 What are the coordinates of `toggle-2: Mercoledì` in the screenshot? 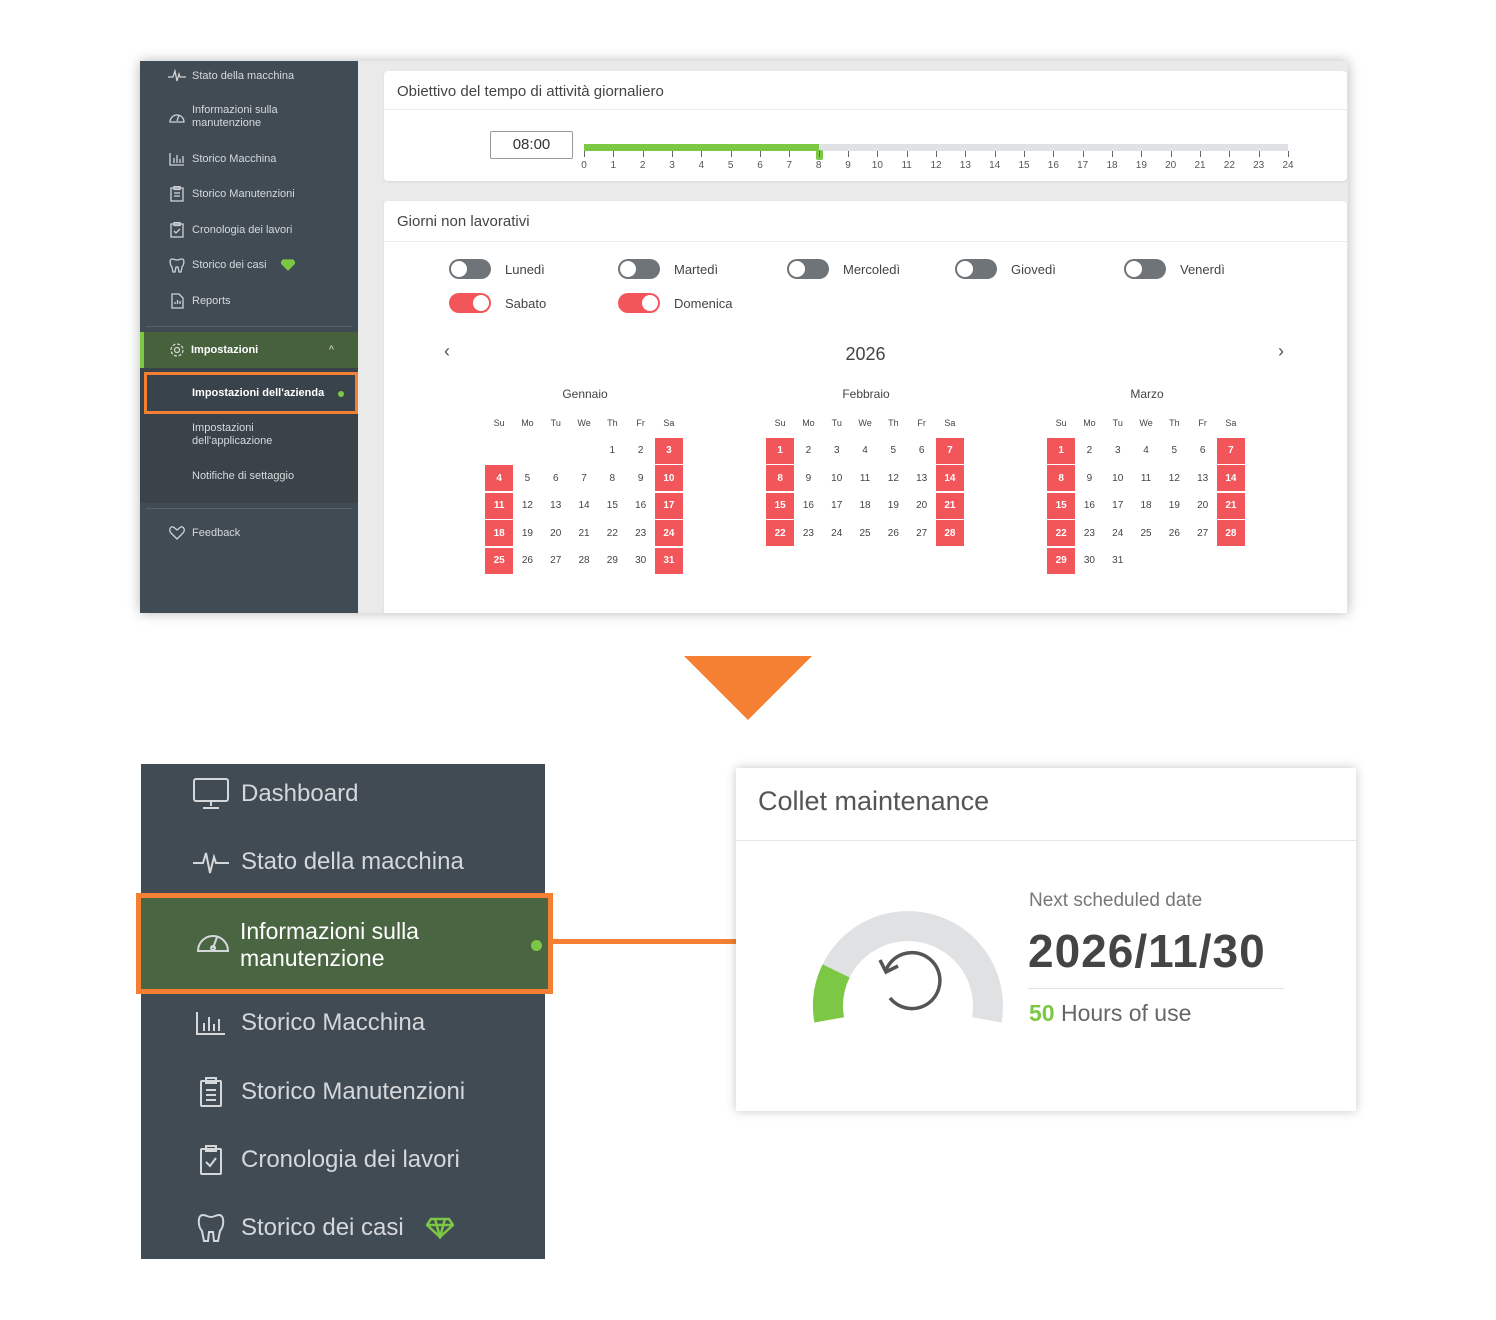 It's located at (843, 269).